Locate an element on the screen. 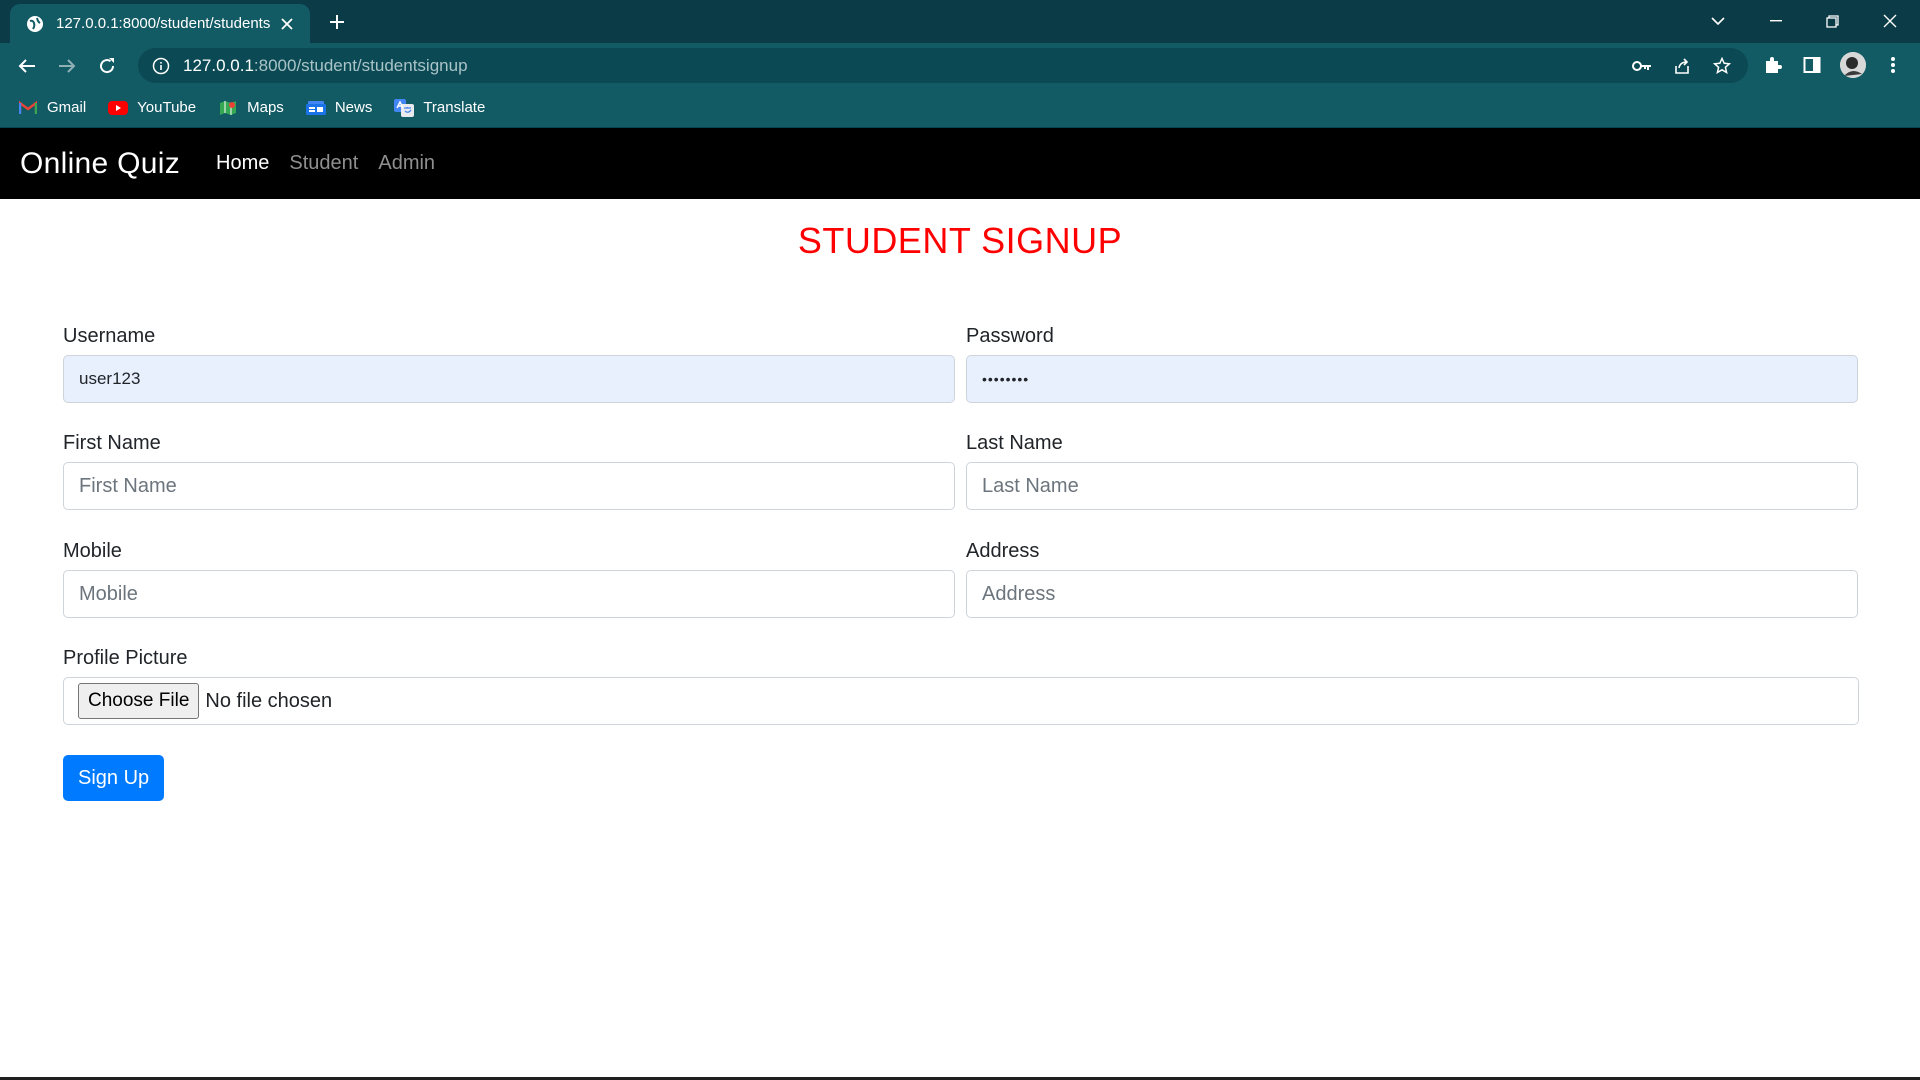 The width and height of the screenshot is (1920, 1080). news-icon is located at coordinates (315, 108).